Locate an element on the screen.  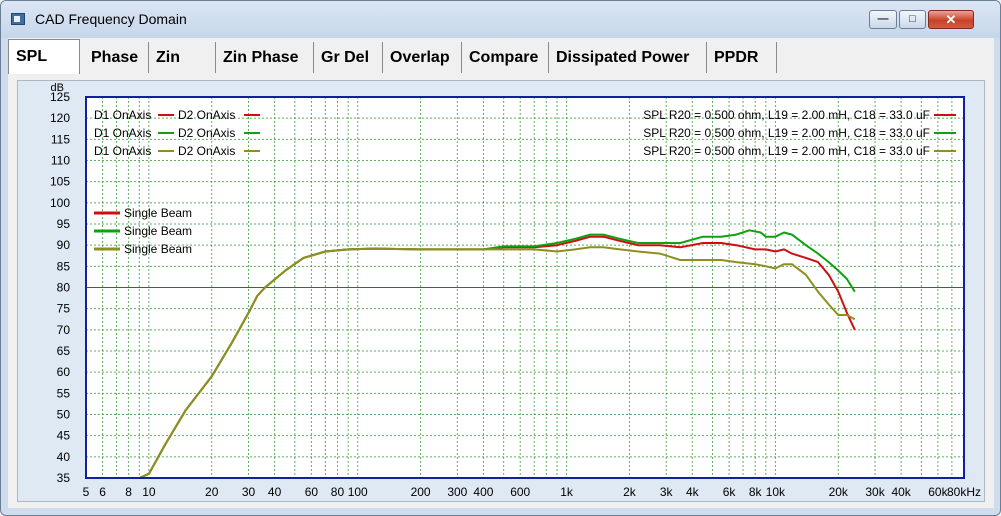
maximize-icon: □ is located at coordinates (912, 19).